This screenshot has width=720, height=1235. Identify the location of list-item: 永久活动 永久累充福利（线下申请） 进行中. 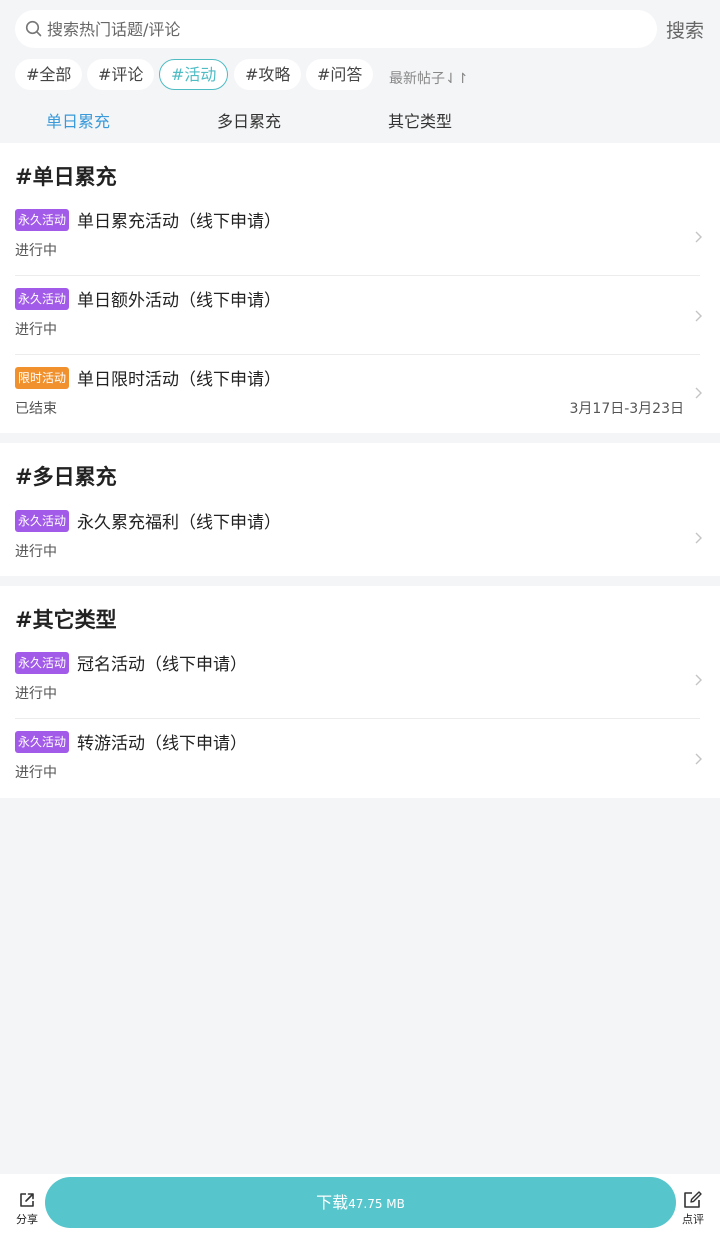
(360, 537).